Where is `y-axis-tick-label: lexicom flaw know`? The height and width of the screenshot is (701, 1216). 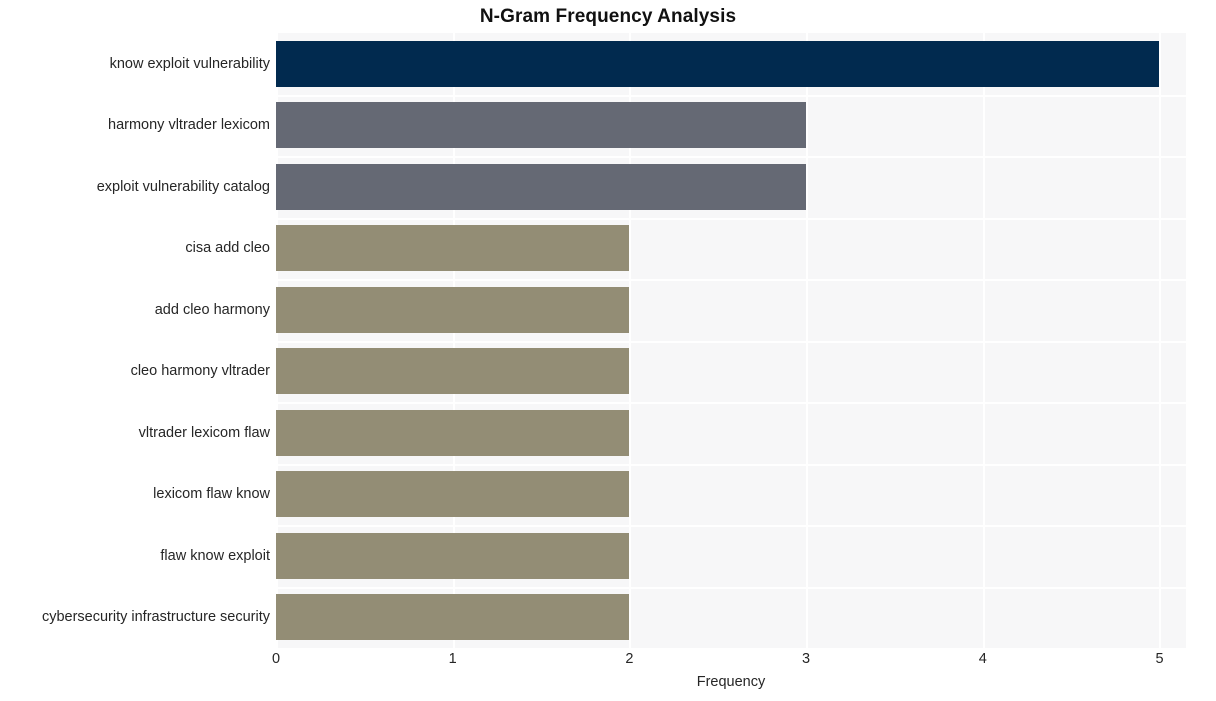
y-axis-tick-label: lexicom flaw know is located at coordinates (211, 494).